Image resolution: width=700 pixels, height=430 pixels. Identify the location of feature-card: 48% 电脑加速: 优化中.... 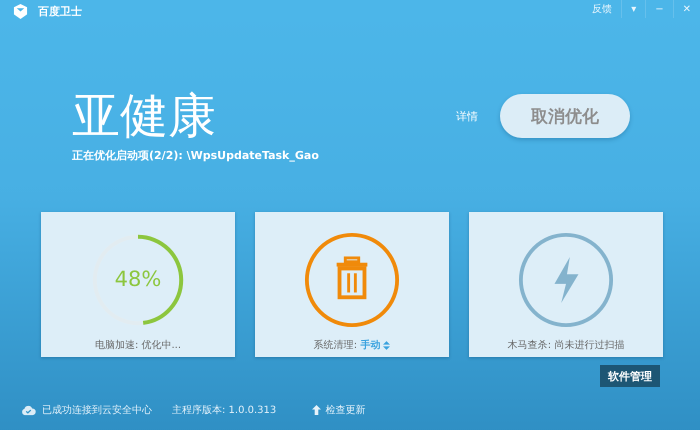
(138, 284).